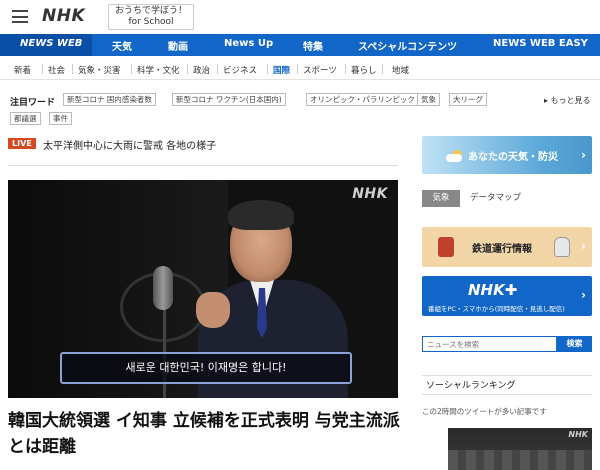 The height and width of the screenshot is (470, 600). What do you see at coordinates (205, 434) in the screenshot?
I see `article-headline: 韓国大統領選 イ知事 立候補を正式表明 与党主流派とは距離` at bounding box center [205, 434].